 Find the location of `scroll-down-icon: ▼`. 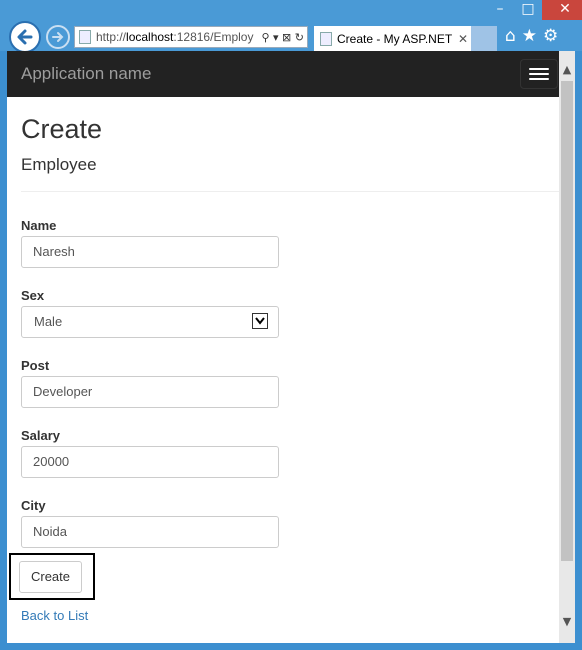

scroll-down-icon: ▼ is located at coordinates (567, 622).